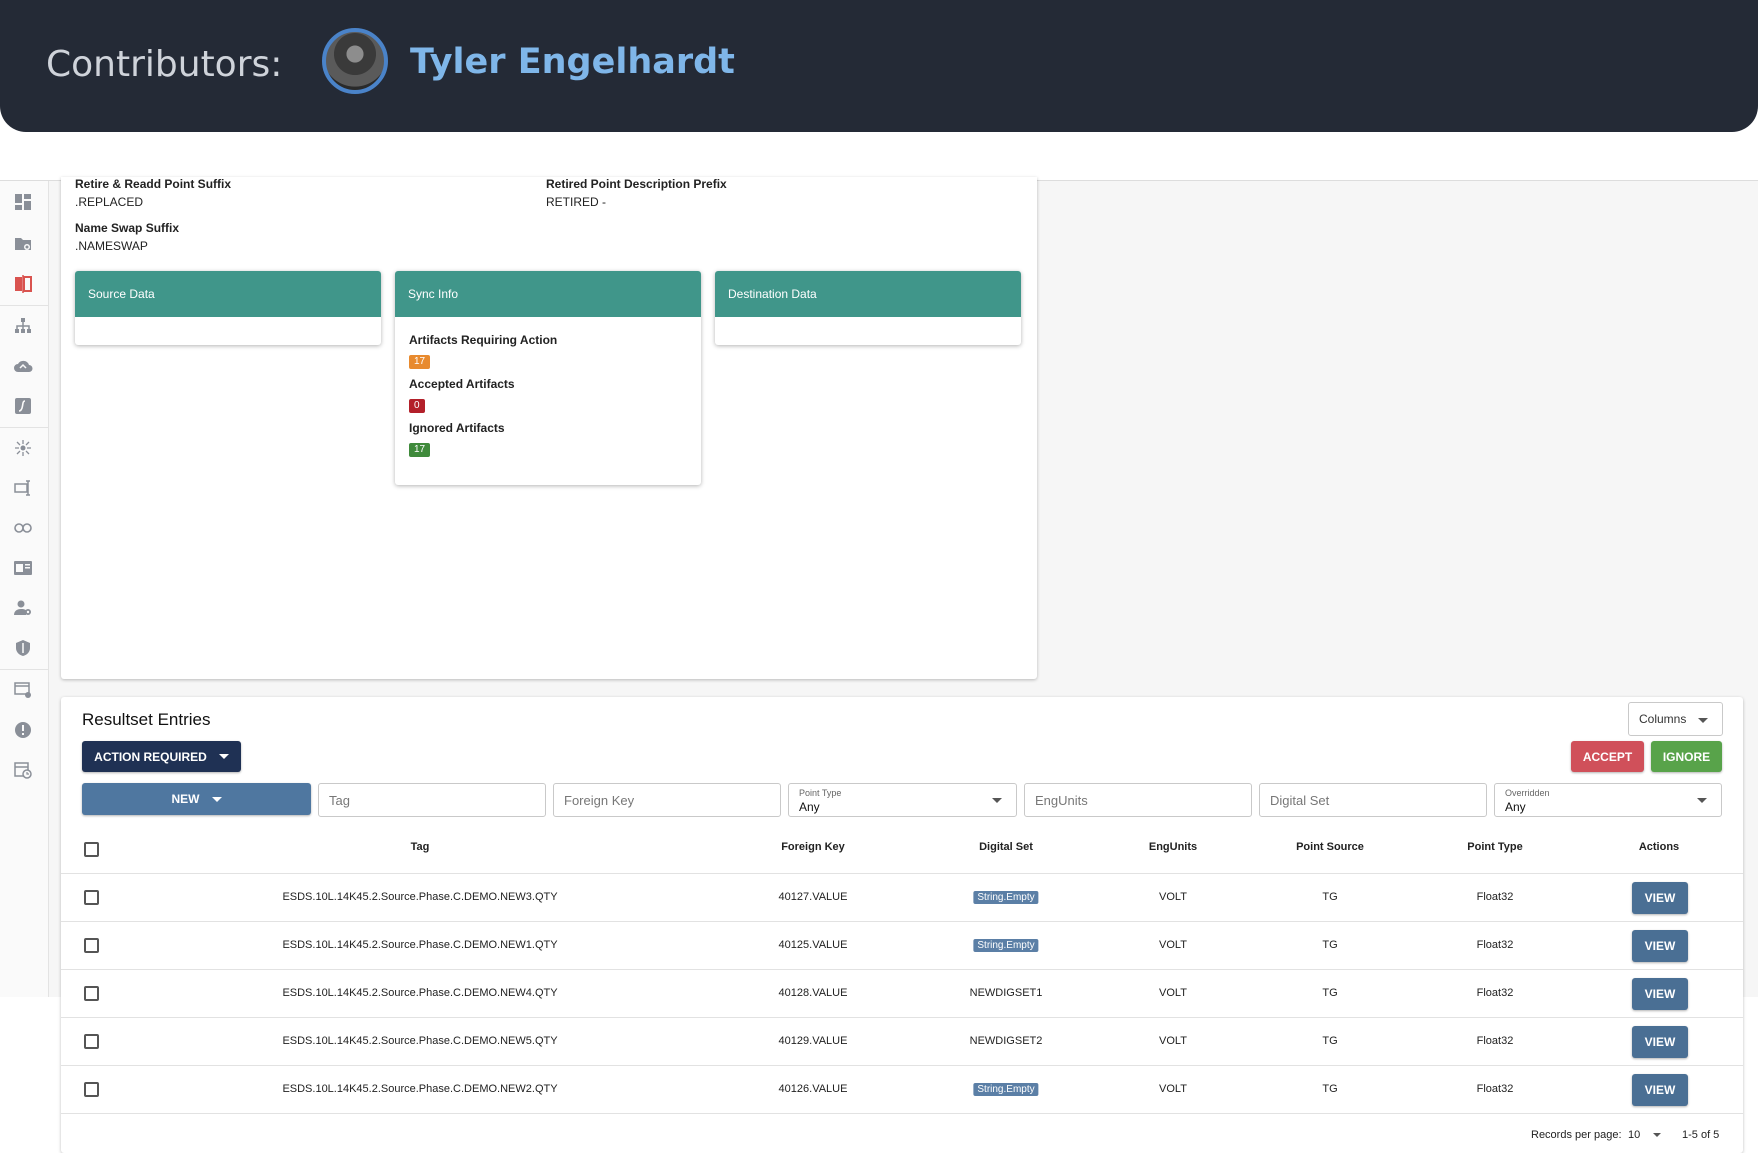 The width and height of the screenshot is (1758, 1153). I want to click on row-fk: 40128.VALUE, so click(813, 993).